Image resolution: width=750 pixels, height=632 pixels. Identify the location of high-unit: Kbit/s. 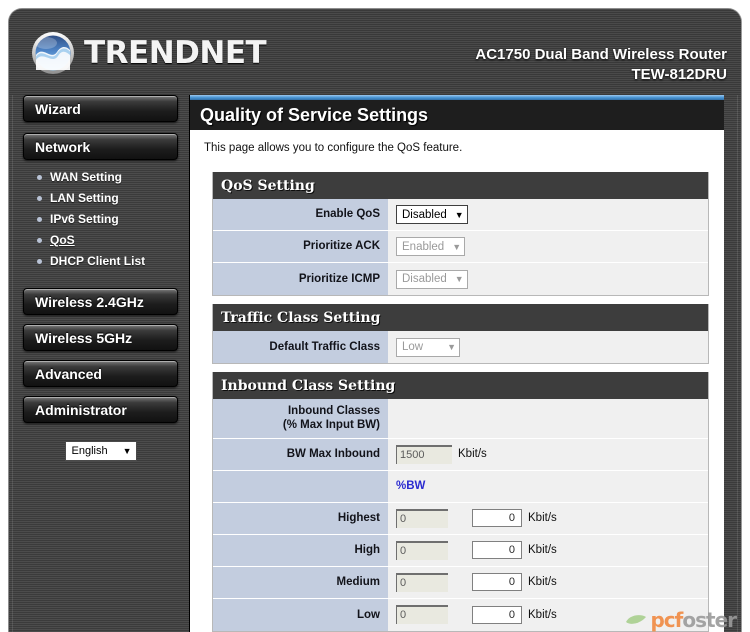
(542, 550).